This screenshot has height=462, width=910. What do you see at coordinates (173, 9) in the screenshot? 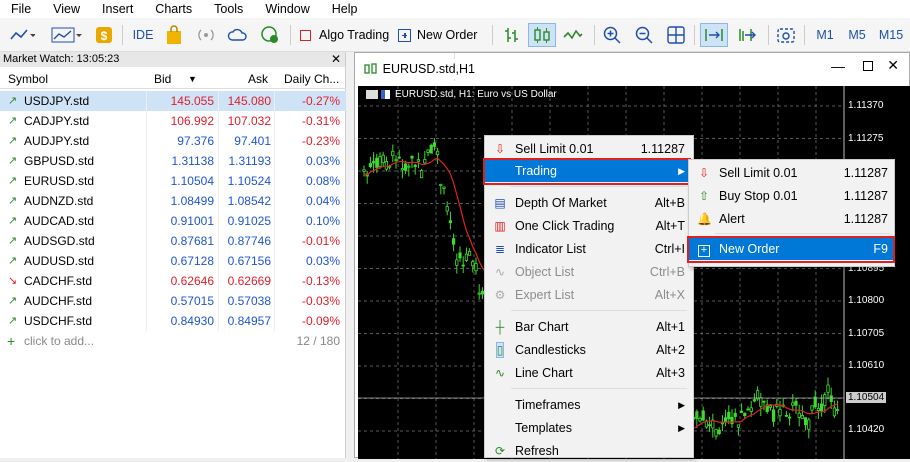
I see `menu-charts: Charts` at bounding box center [173, 9].